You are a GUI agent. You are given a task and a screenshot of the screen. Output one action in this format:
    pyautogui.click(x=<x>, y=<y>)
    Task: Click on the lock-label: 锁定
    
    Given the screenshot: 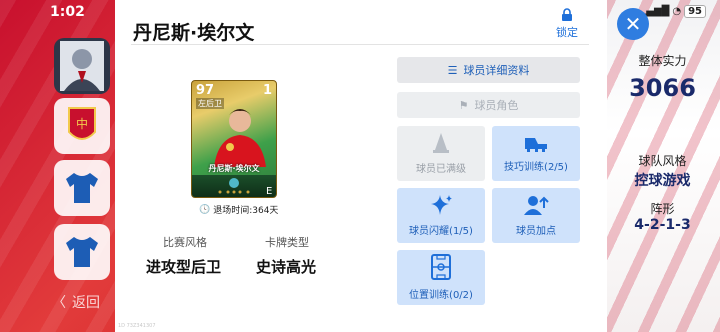 What is the action you would take?
    pyautogui.click(x=567, y=32)
    